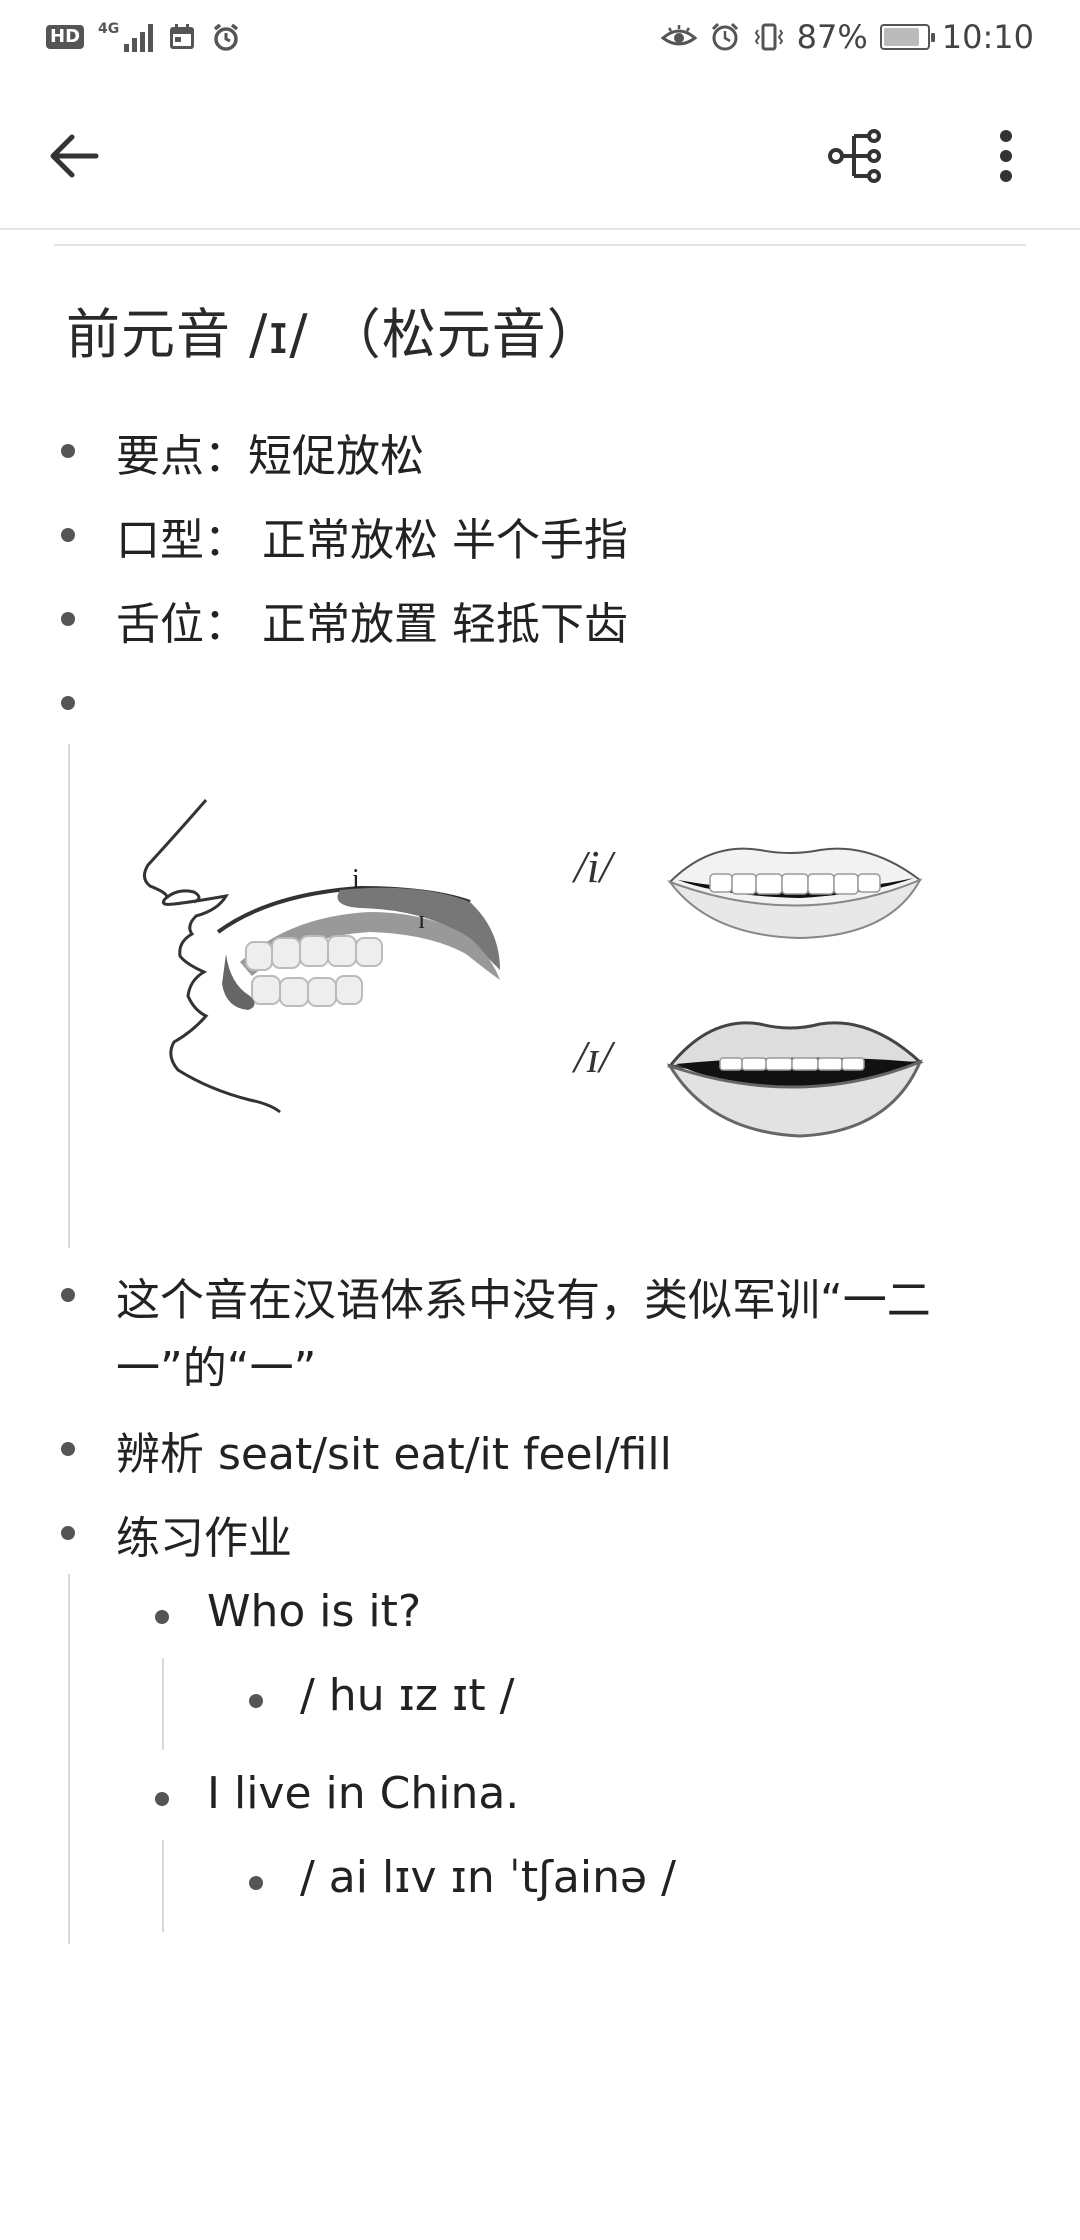 This screenshot has width=1080, height=2240. What do you see at coordinates (69, 996) in the screenshot?
I see `indent-guide` at bounding box center [69, 996].